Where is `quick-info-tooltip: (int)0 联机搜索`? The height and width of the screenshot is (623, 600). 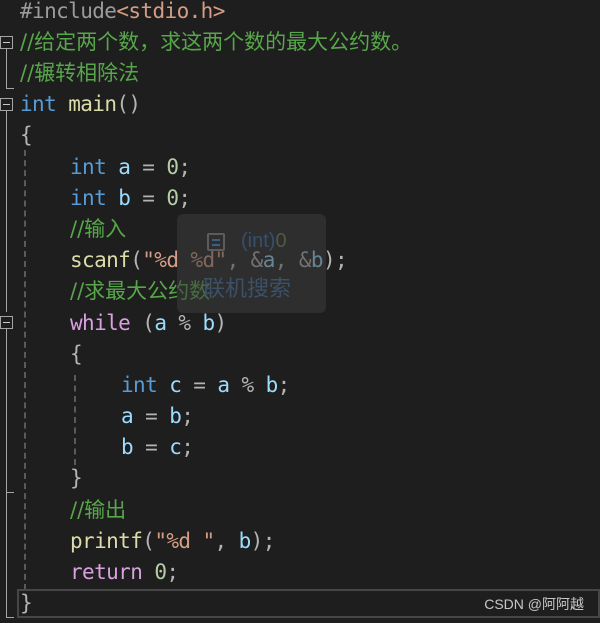 quick-info-tooltip: (int)0 联机搜索 is located at coordinates (251, 263).